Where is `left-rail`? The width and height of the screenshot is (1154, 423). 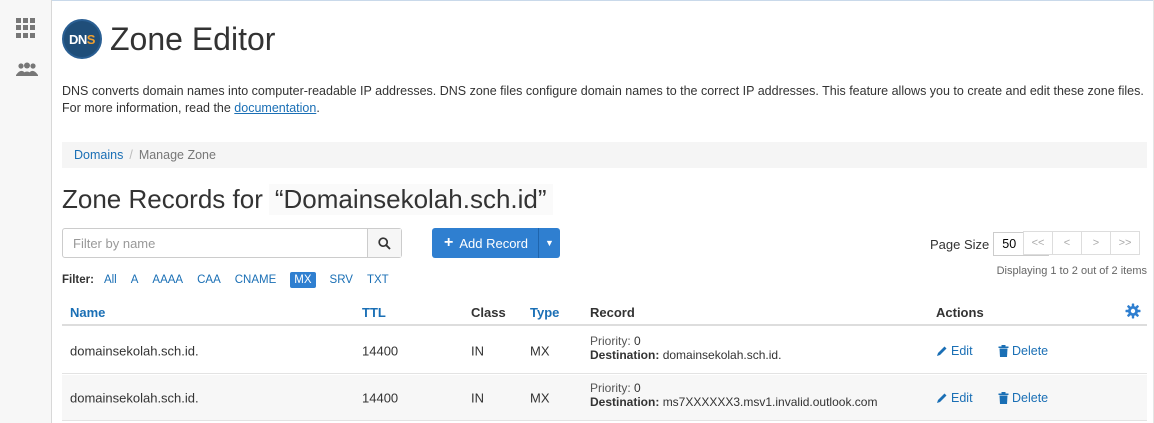
left-rail is located at coordinates (26, 211).